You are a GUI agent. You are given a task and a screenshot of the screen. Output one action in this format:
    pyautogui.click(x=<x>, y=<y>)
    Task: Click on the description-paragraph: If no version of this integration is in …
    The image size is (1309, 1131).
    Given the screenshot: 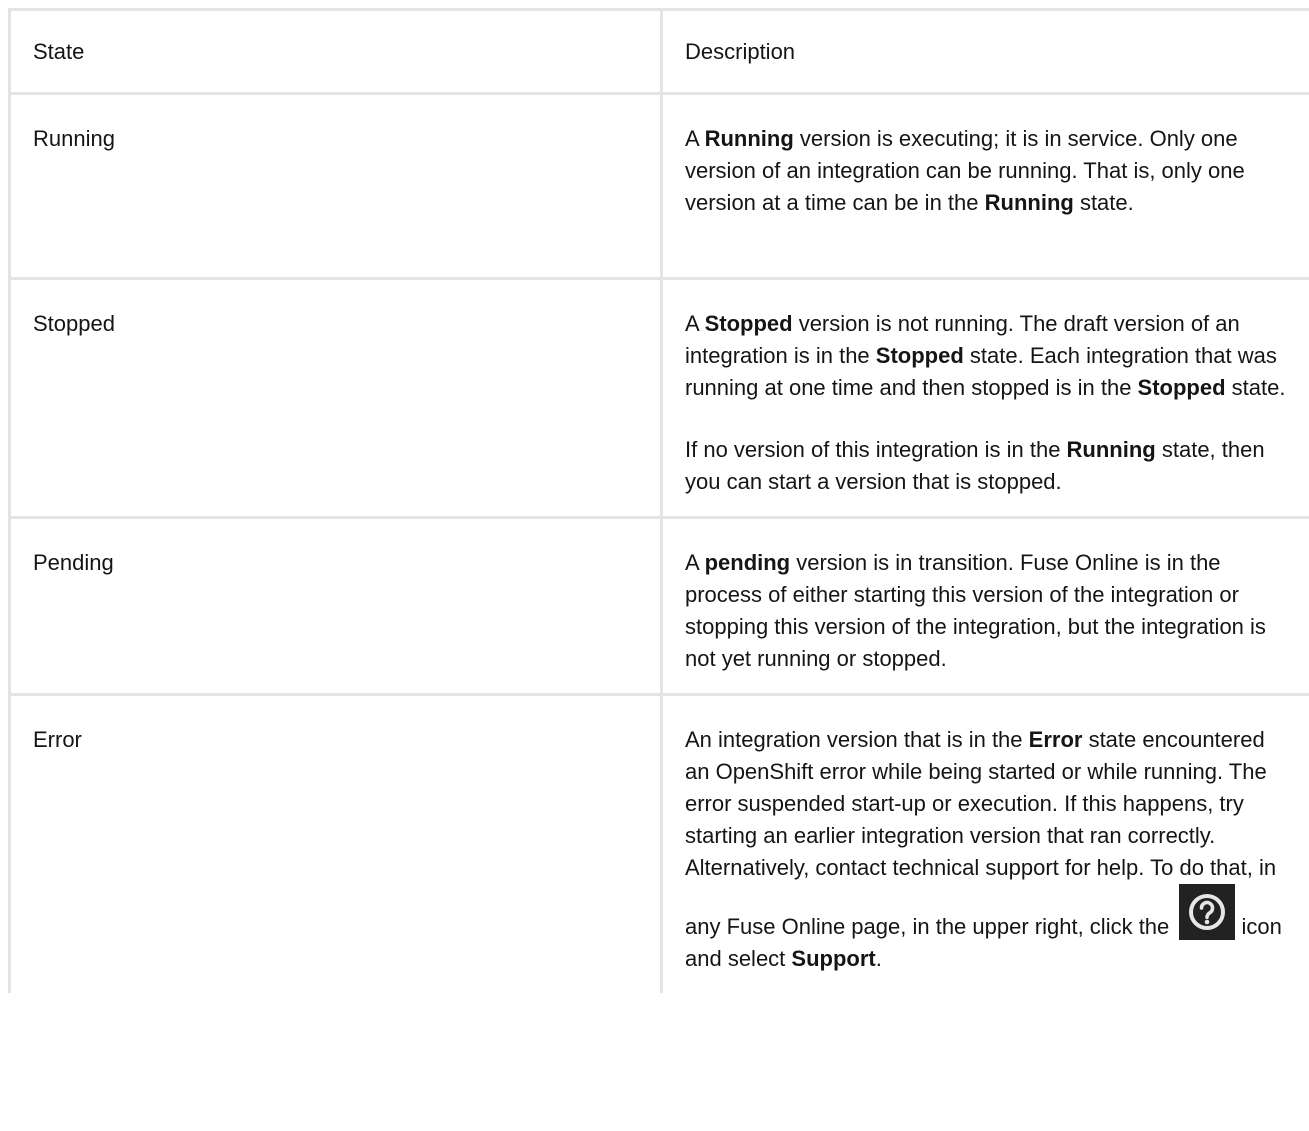 What is the action you would take?
    pyautogui.click(x=975, y=465)
    